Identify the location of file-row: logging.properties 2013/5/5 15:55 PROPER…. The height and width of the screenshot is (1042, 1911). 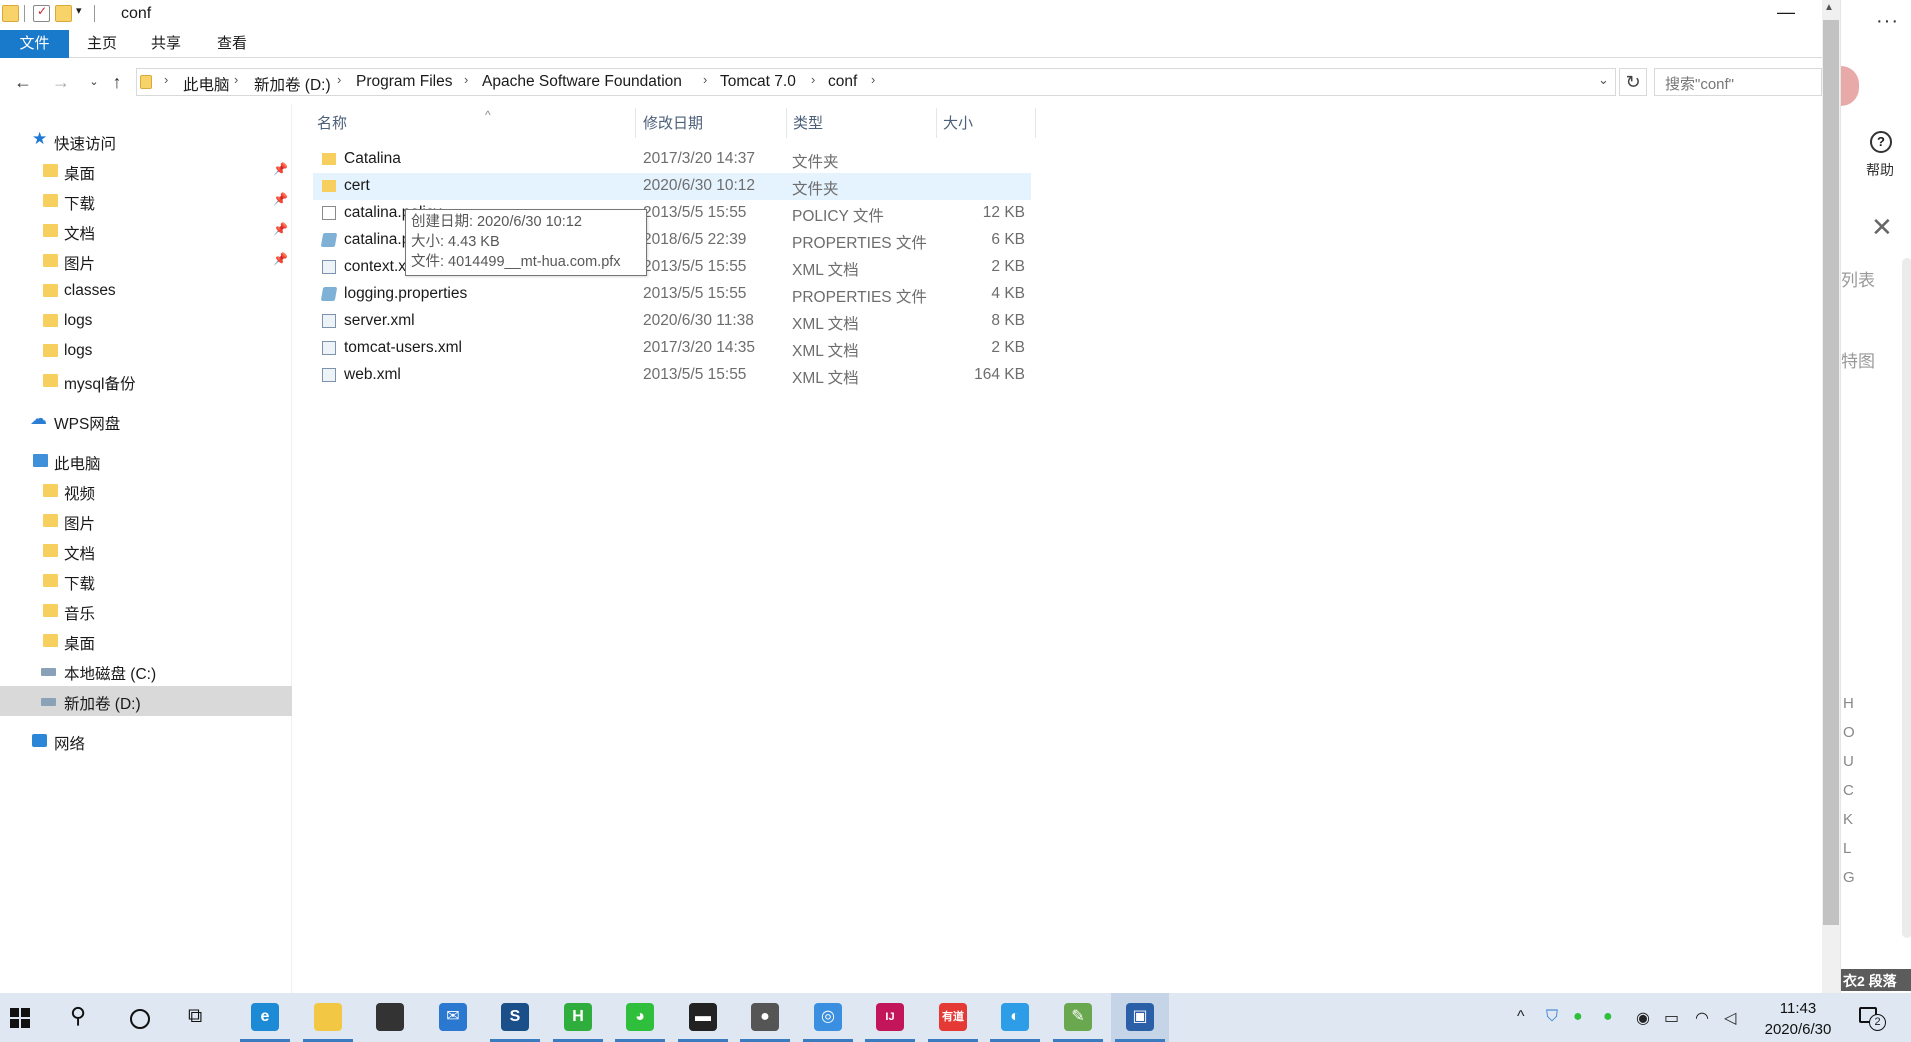
(672, 294).